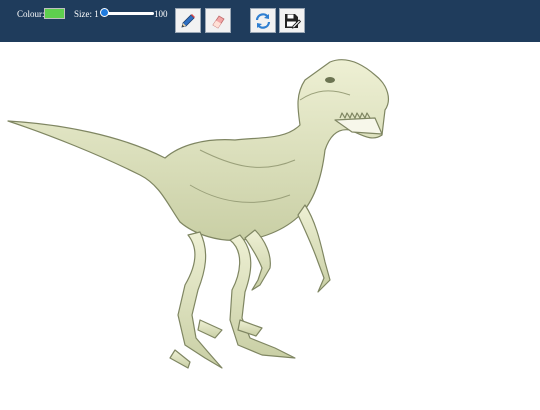 The width and height of the screenshot is (540, 410). I want to click on save-button, so click(292, 20).